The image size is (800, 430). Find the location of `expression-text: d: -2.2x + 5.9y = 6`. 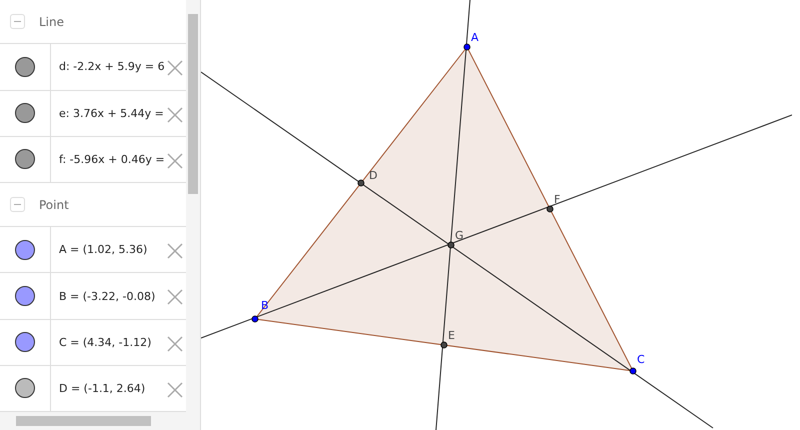

expression-text: d: -2.2x + 5.9y = 6 is located at coordinates (112, 67).